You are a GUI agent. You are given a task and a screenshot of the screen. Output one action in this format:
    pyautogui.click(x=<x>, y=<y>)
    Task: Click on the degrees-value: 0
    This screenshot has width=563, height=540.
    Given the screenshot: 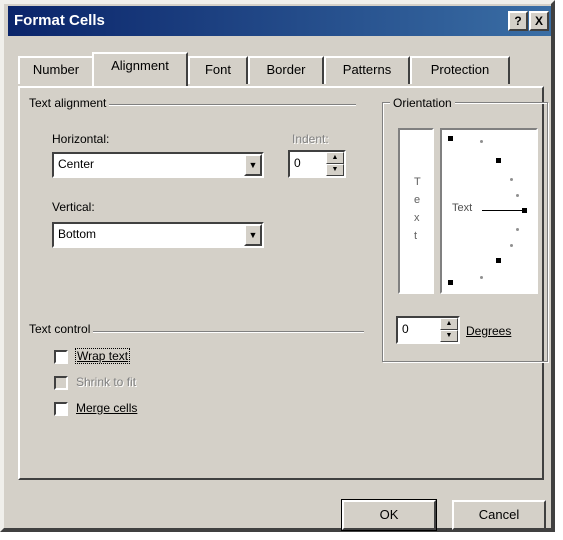 What is the action you would take?
    pyautogui.click(x=405, y=329)
    